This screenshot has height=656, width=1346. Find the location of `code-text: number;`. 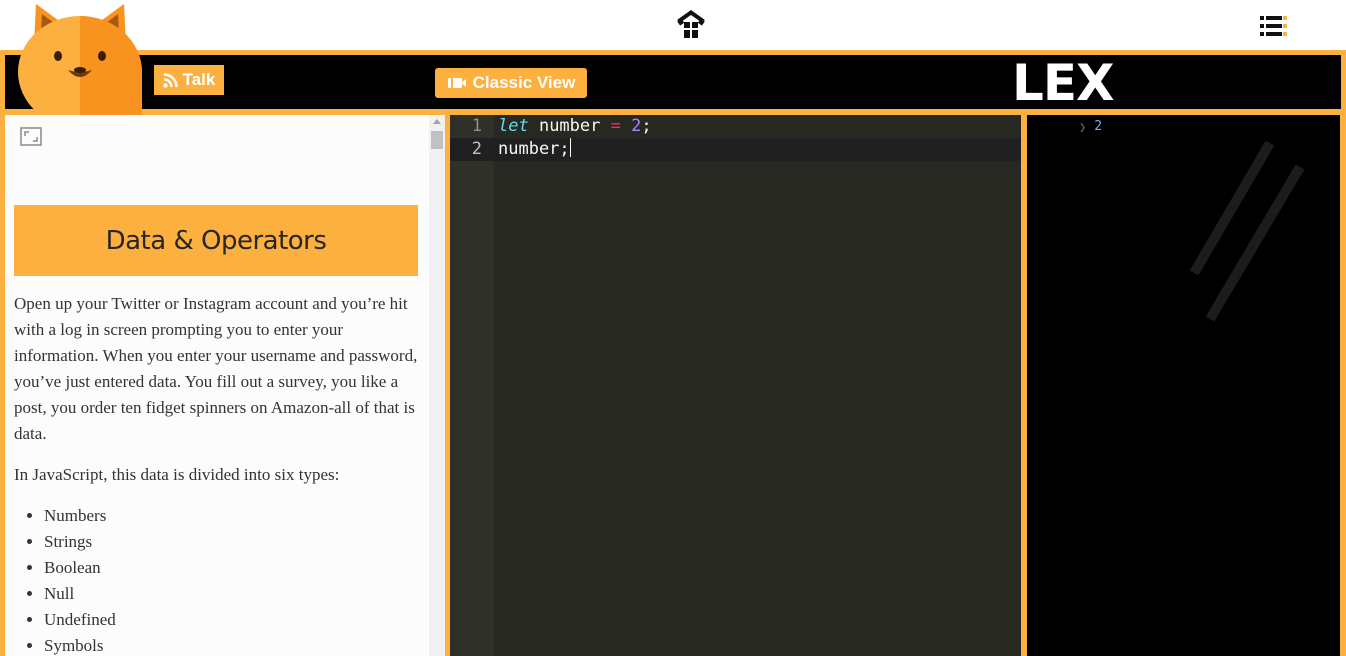

code-text: number; is located at coordinates (534, 149).